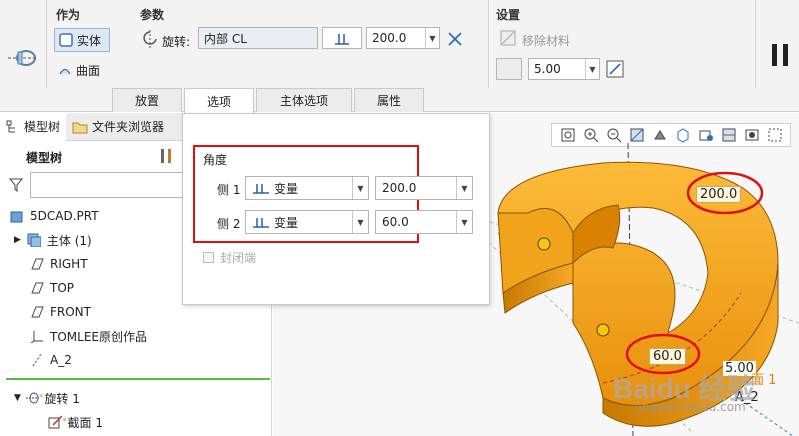 This screenshot has width=799, height=436. Describe the element at coordinates (55, 422) in the screenshot. I see `sketch-icon` at that location.